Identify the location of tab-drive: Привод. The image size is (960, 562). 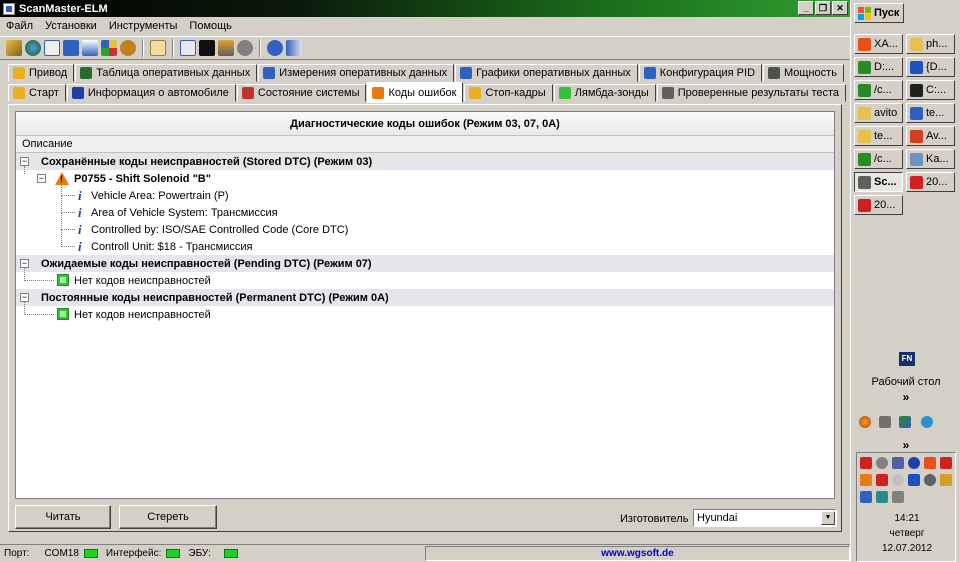
(41, 73).